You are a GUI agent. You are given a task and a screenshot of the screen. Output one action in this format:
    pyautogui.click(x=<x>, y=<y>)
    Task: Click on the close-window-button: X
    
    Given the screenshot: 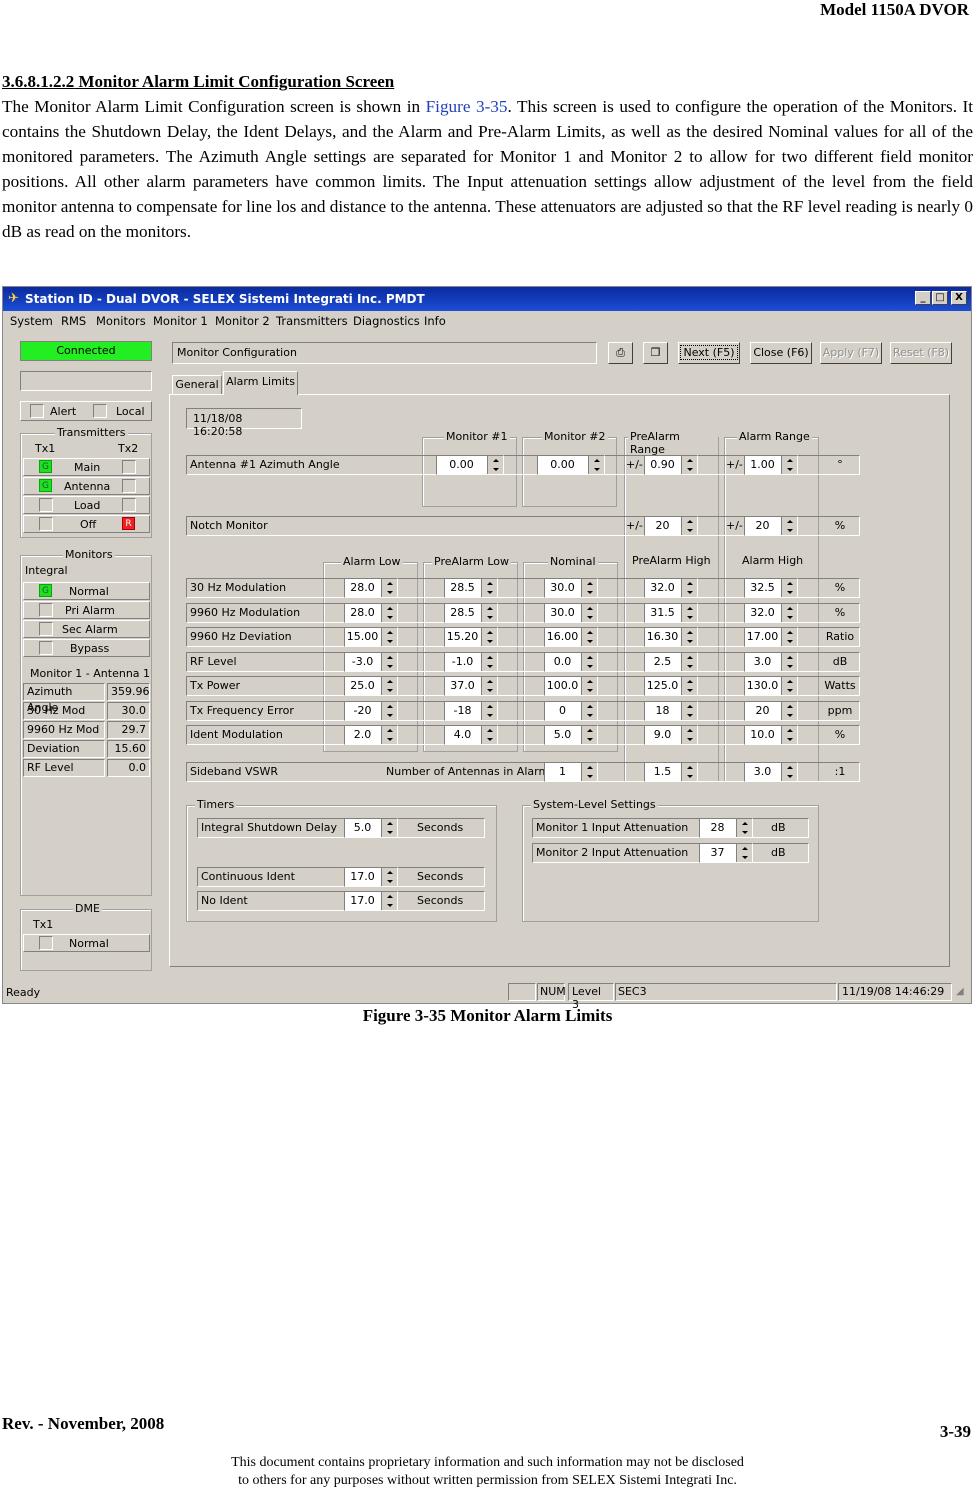 What is the action you would take?
    pyautogui.click(x=959, y=298)
    